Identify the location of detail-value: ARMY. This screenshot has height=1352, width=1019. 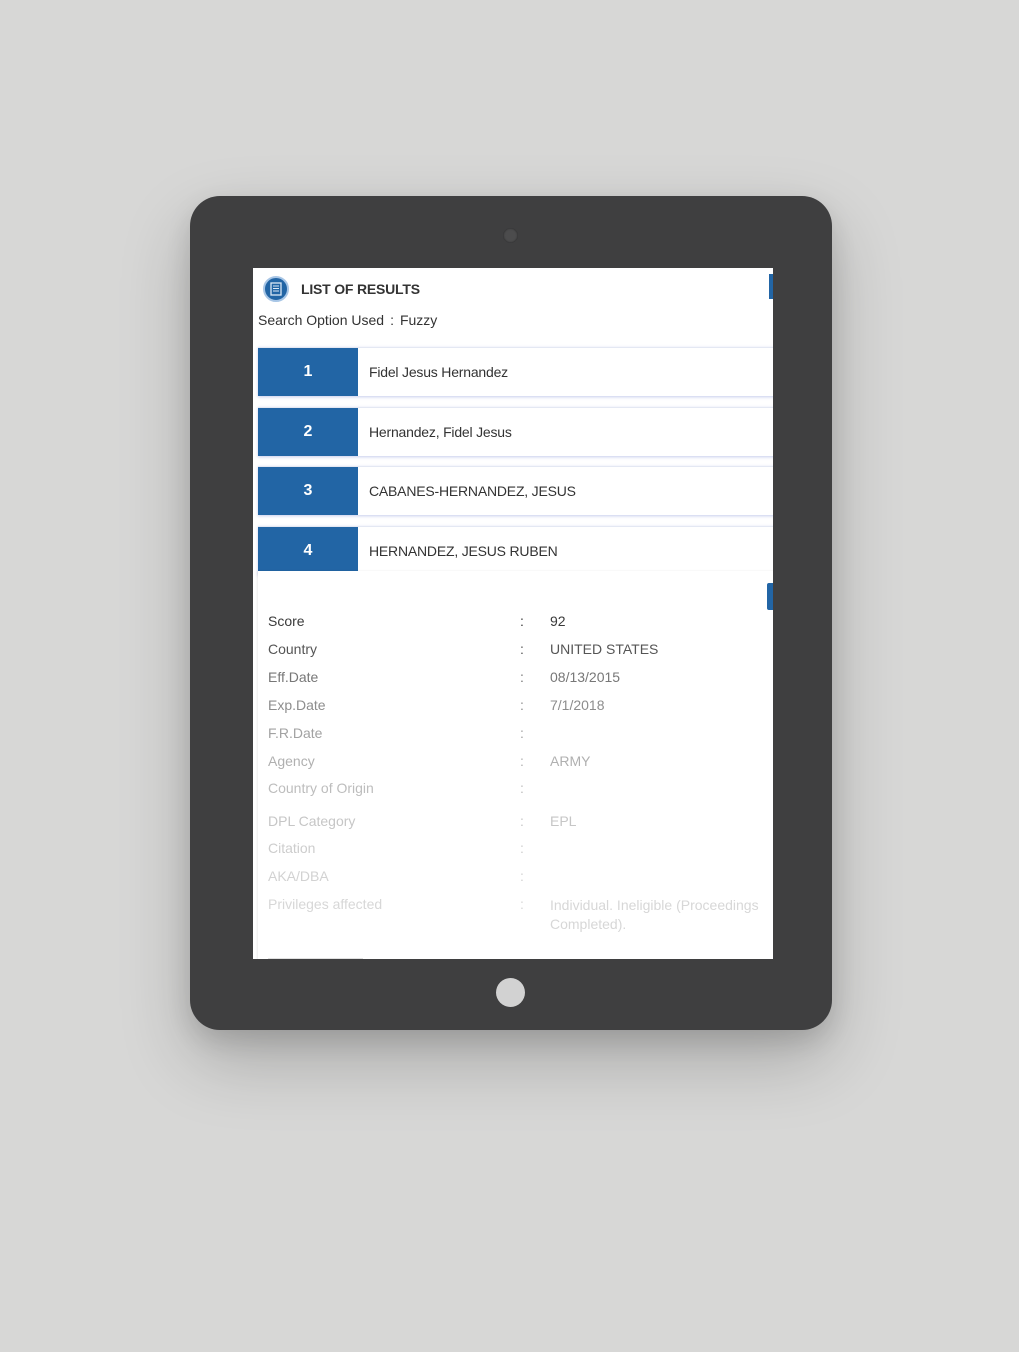
(570, 761).